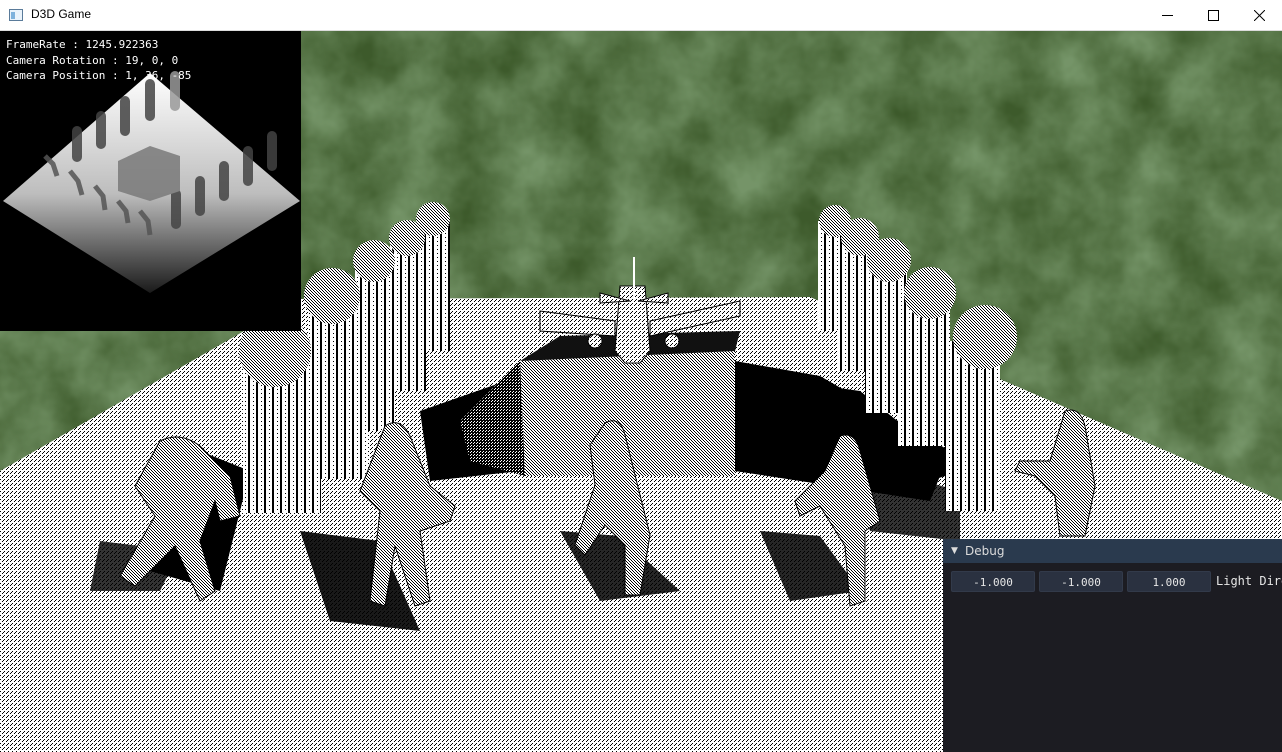  Describe the element at coordinates (99, 75) in the screenshot. I see `camera-position-text: Camera Position : 1, 36, -85` at that location.